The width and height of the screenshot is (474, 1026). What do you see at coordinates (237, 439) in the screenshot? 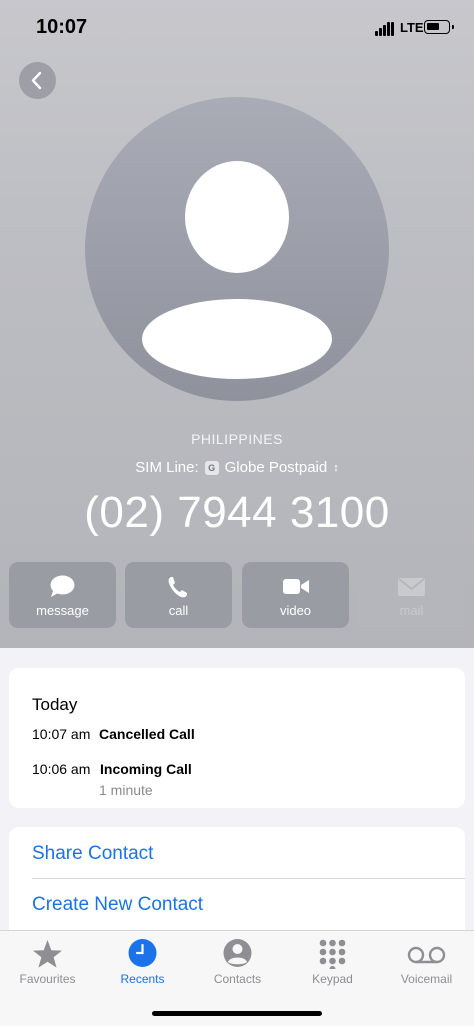
I see `contact-country: PHILIPPINES` at bounding box center [237, 439].